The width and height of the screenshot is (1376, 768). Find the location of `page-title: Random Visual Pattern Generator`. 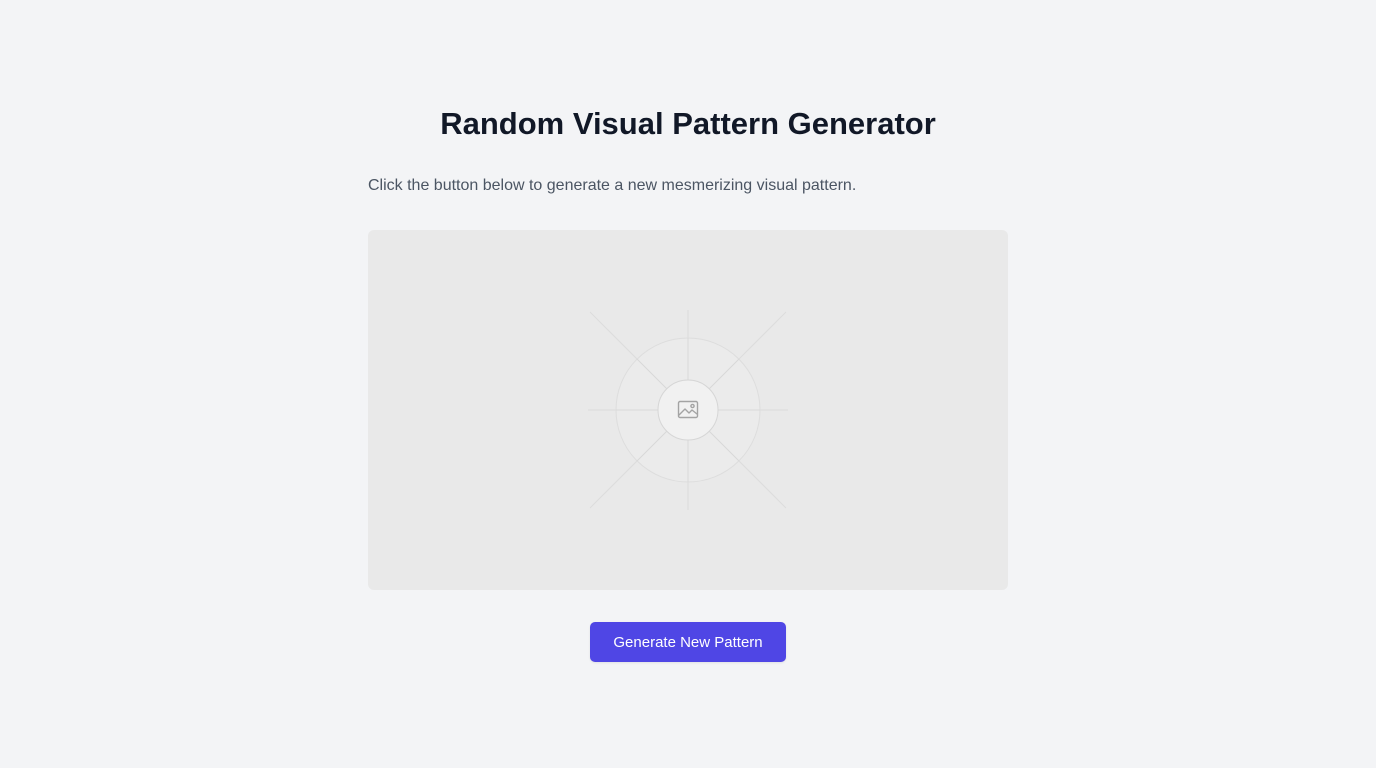

page-title: Random Visual Pattern Generator is located at coordinates (688, 123).